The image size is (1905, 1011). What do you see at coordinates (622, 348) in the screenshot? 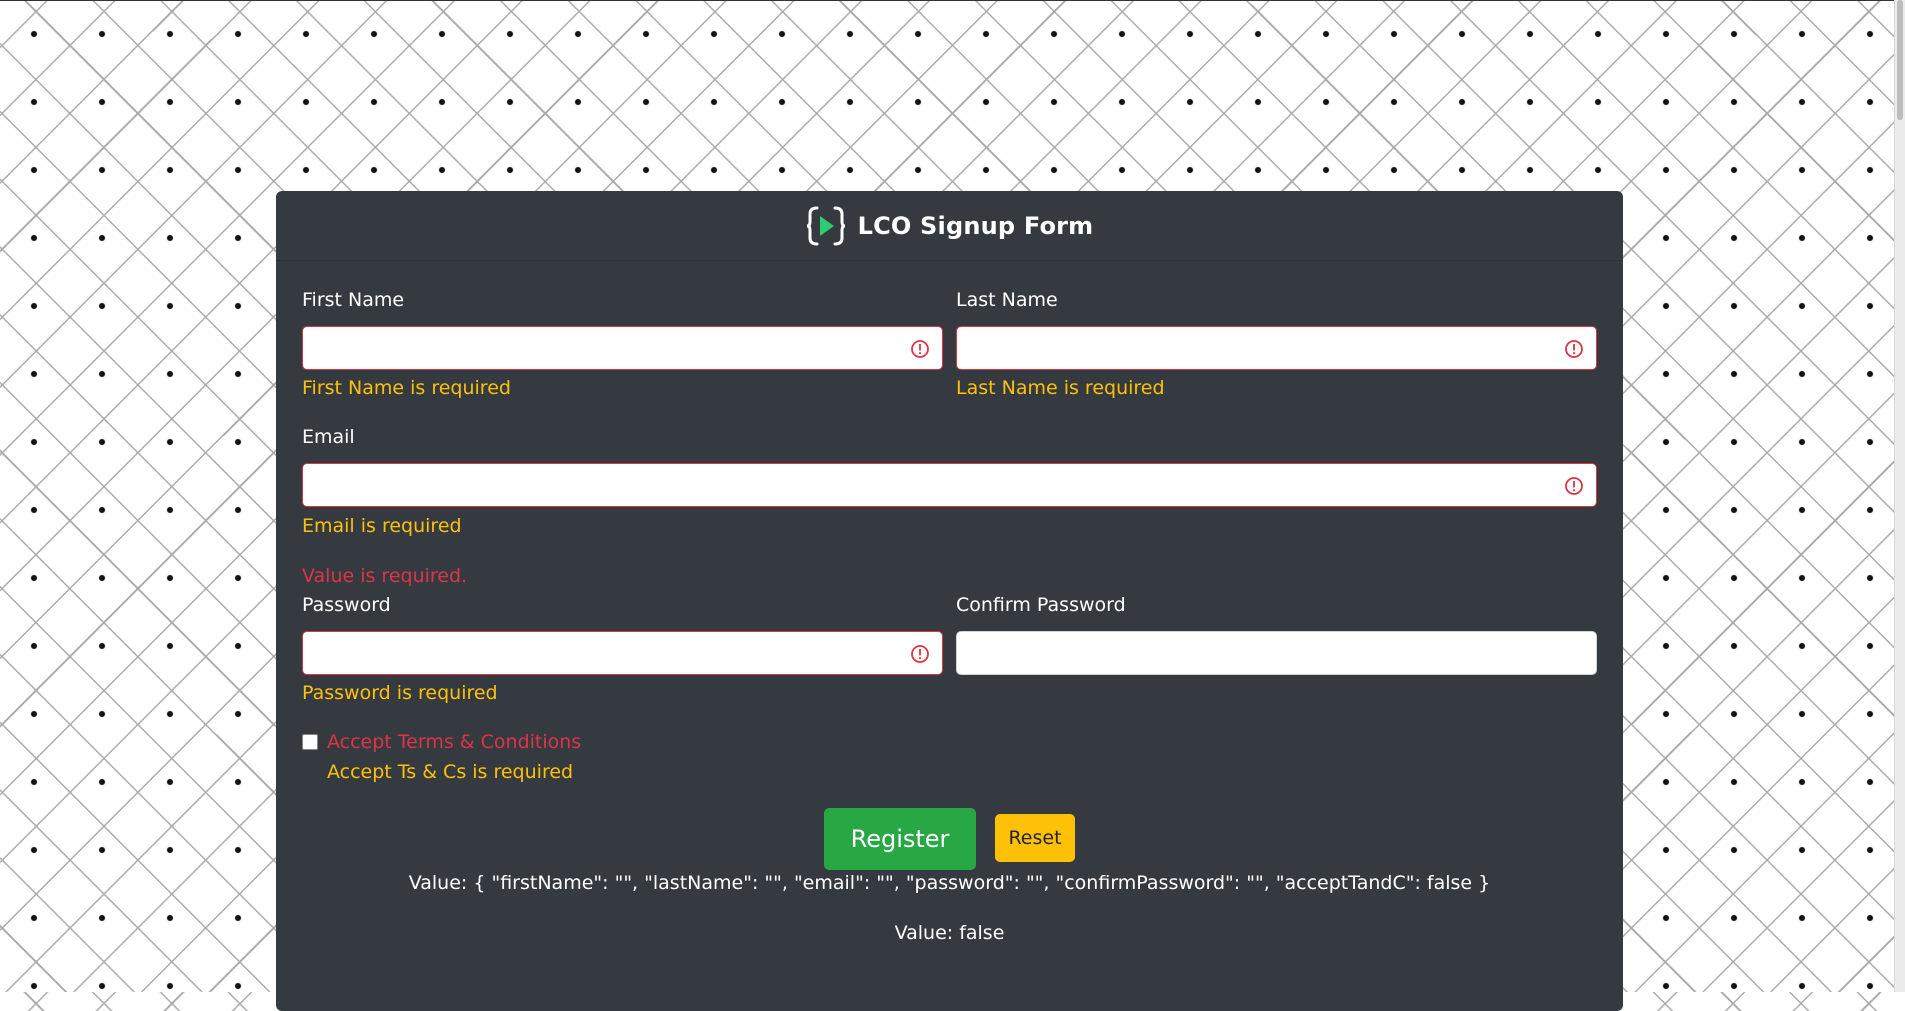
I see `first-name-input` at bounding box center [622, 348].